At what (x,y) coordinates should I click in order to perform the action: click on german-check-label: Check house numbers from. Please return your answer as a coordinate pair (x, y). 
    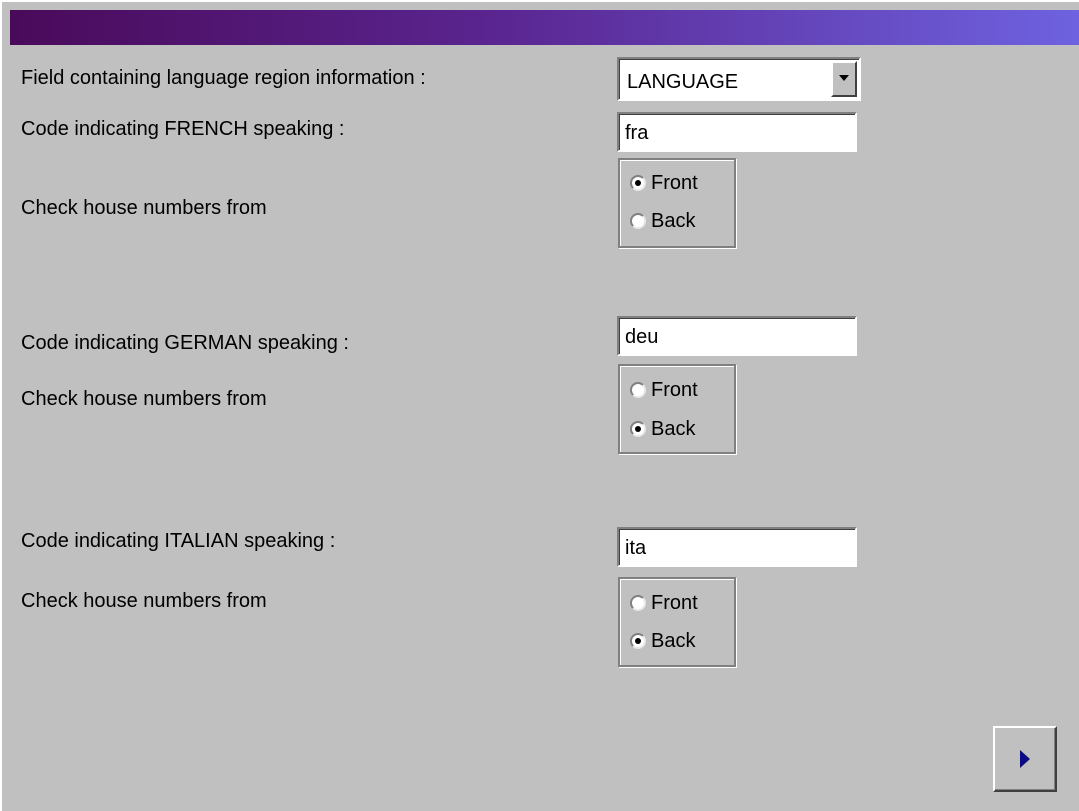
    Looking at the image, I should click on (144, 399).